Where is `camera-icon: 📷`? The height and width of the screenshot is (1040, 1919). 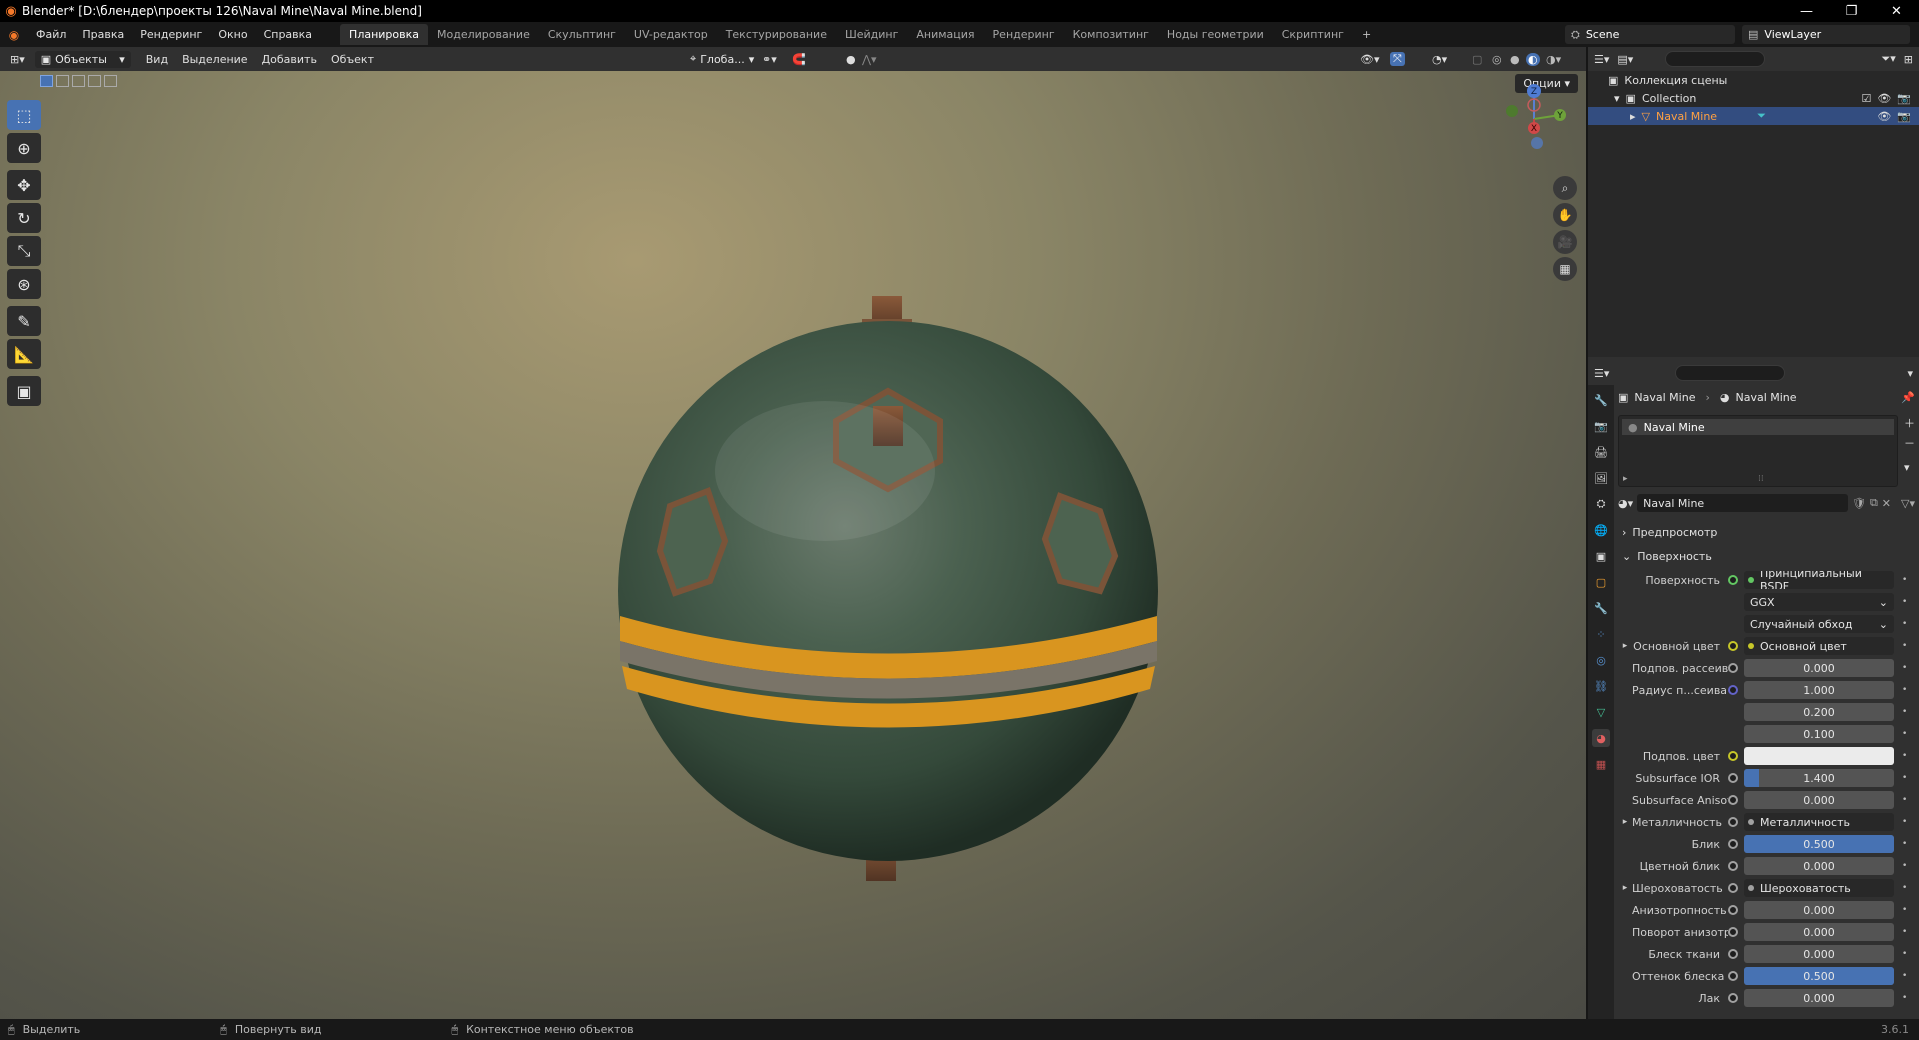 camera-icon: 📷 is located at coordinates (1904, 116).